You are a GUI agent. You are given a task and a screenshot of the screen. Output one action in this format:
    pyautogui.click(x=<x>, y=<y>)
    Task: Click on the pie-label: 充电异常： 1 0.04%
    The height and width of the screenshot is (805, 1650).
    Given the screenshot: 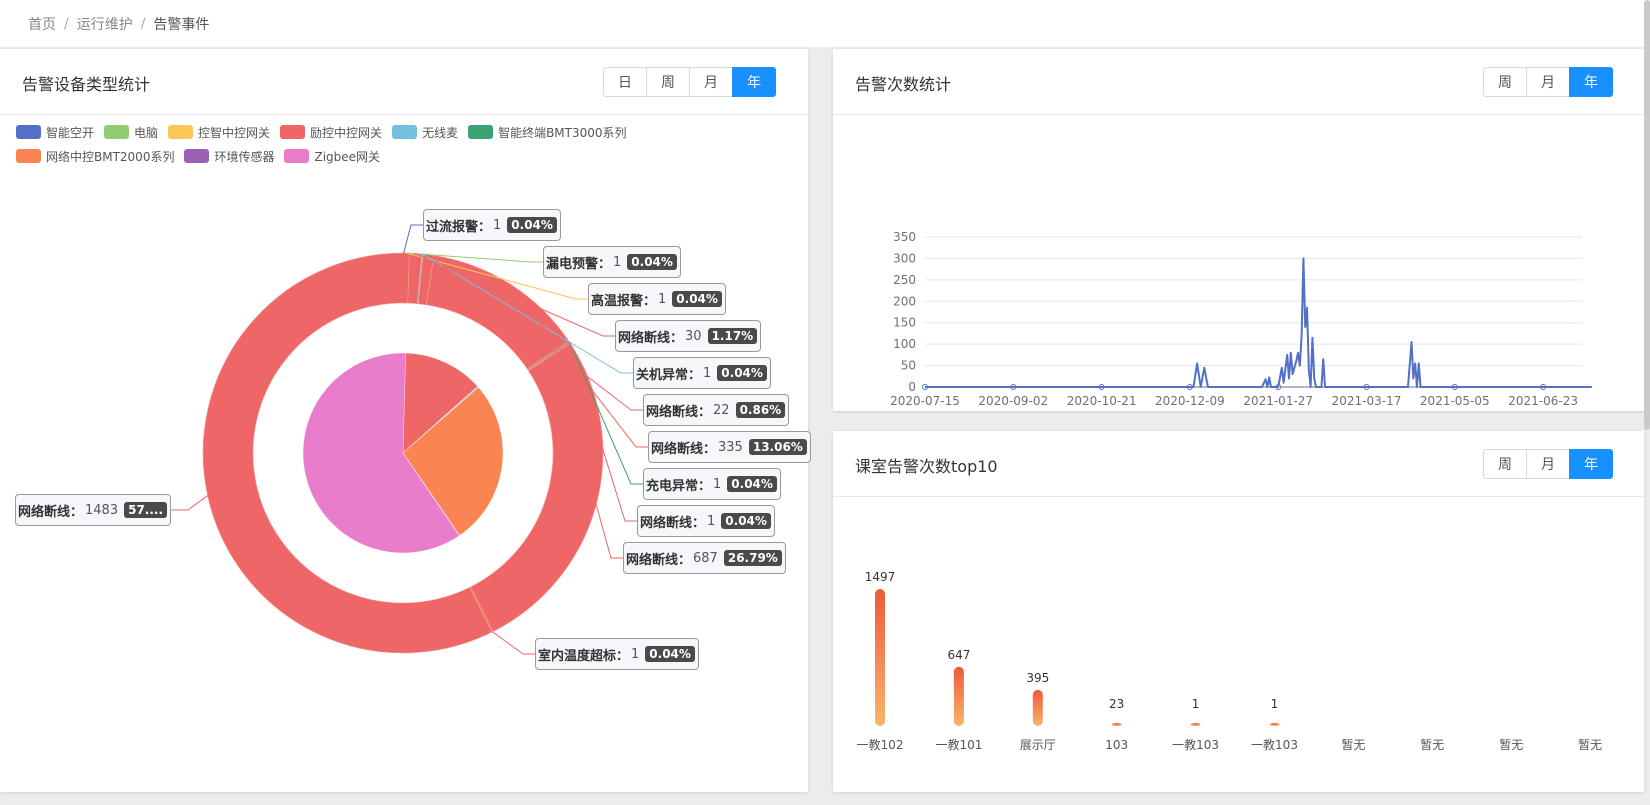 What is the action you would take?
    pyautogui.click(x=712, y=484)
    